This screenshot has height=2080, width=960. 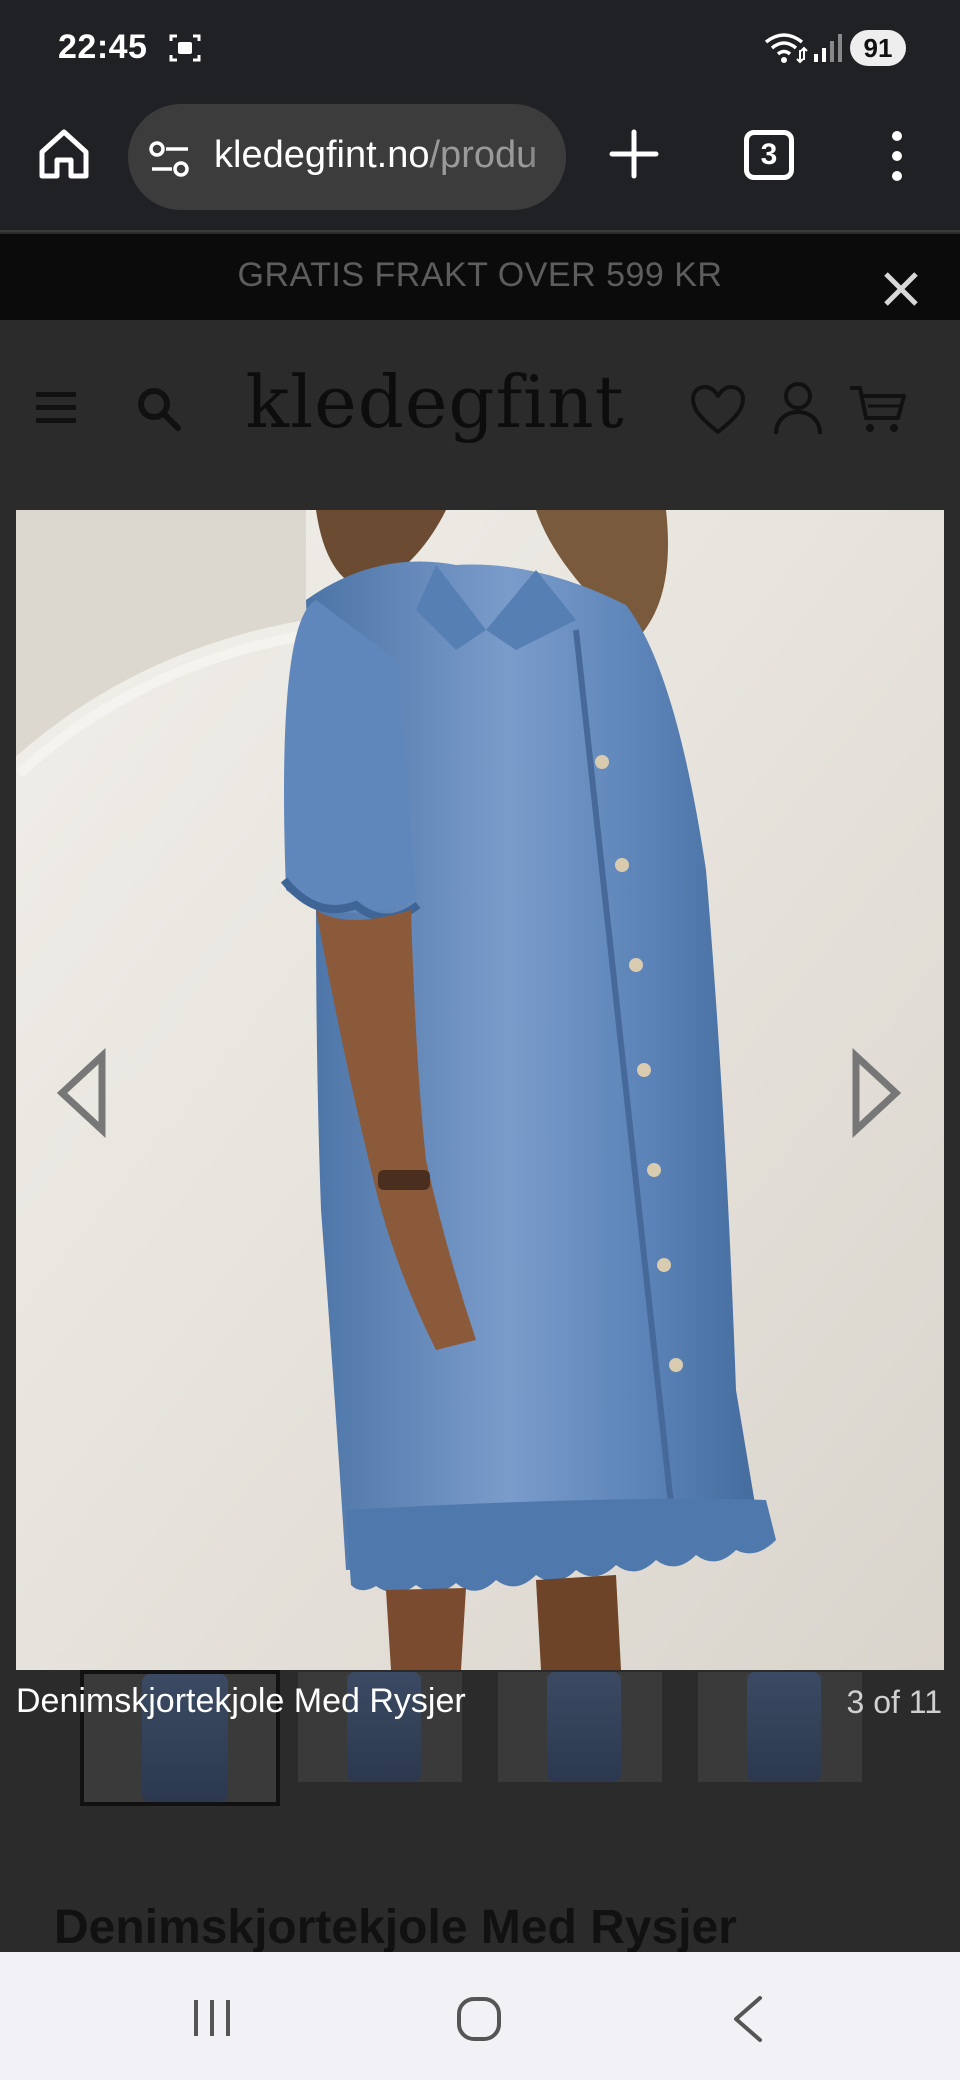 What do you see at coordinates (718, 410) in the screenshot?
I see `heart-icon` at bounding box center [718, 410].